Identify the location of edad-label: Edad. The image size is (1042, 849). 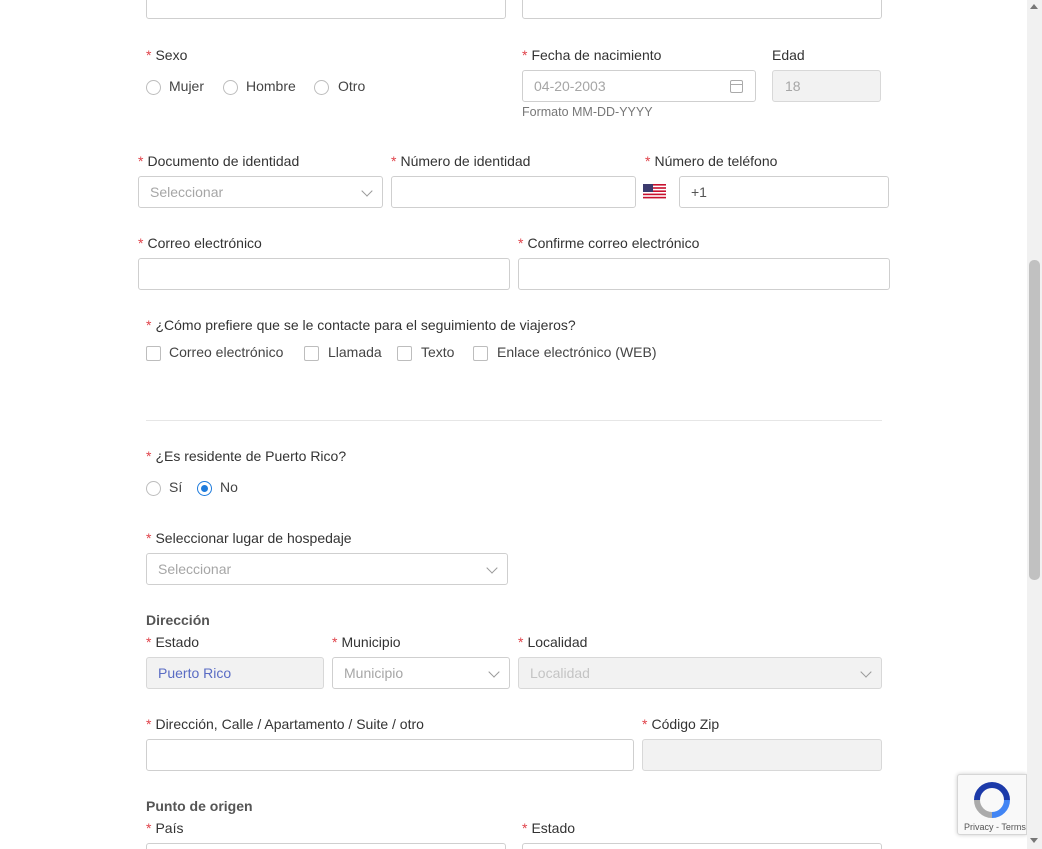
(788, 55).